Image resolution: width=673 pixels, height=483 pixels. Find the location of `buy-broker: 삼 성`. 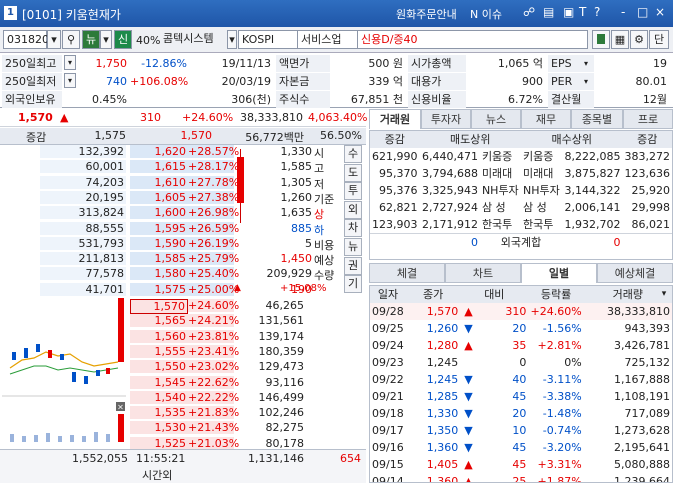

buy-broker: 삼 성 is located at coordinates (541, 207).